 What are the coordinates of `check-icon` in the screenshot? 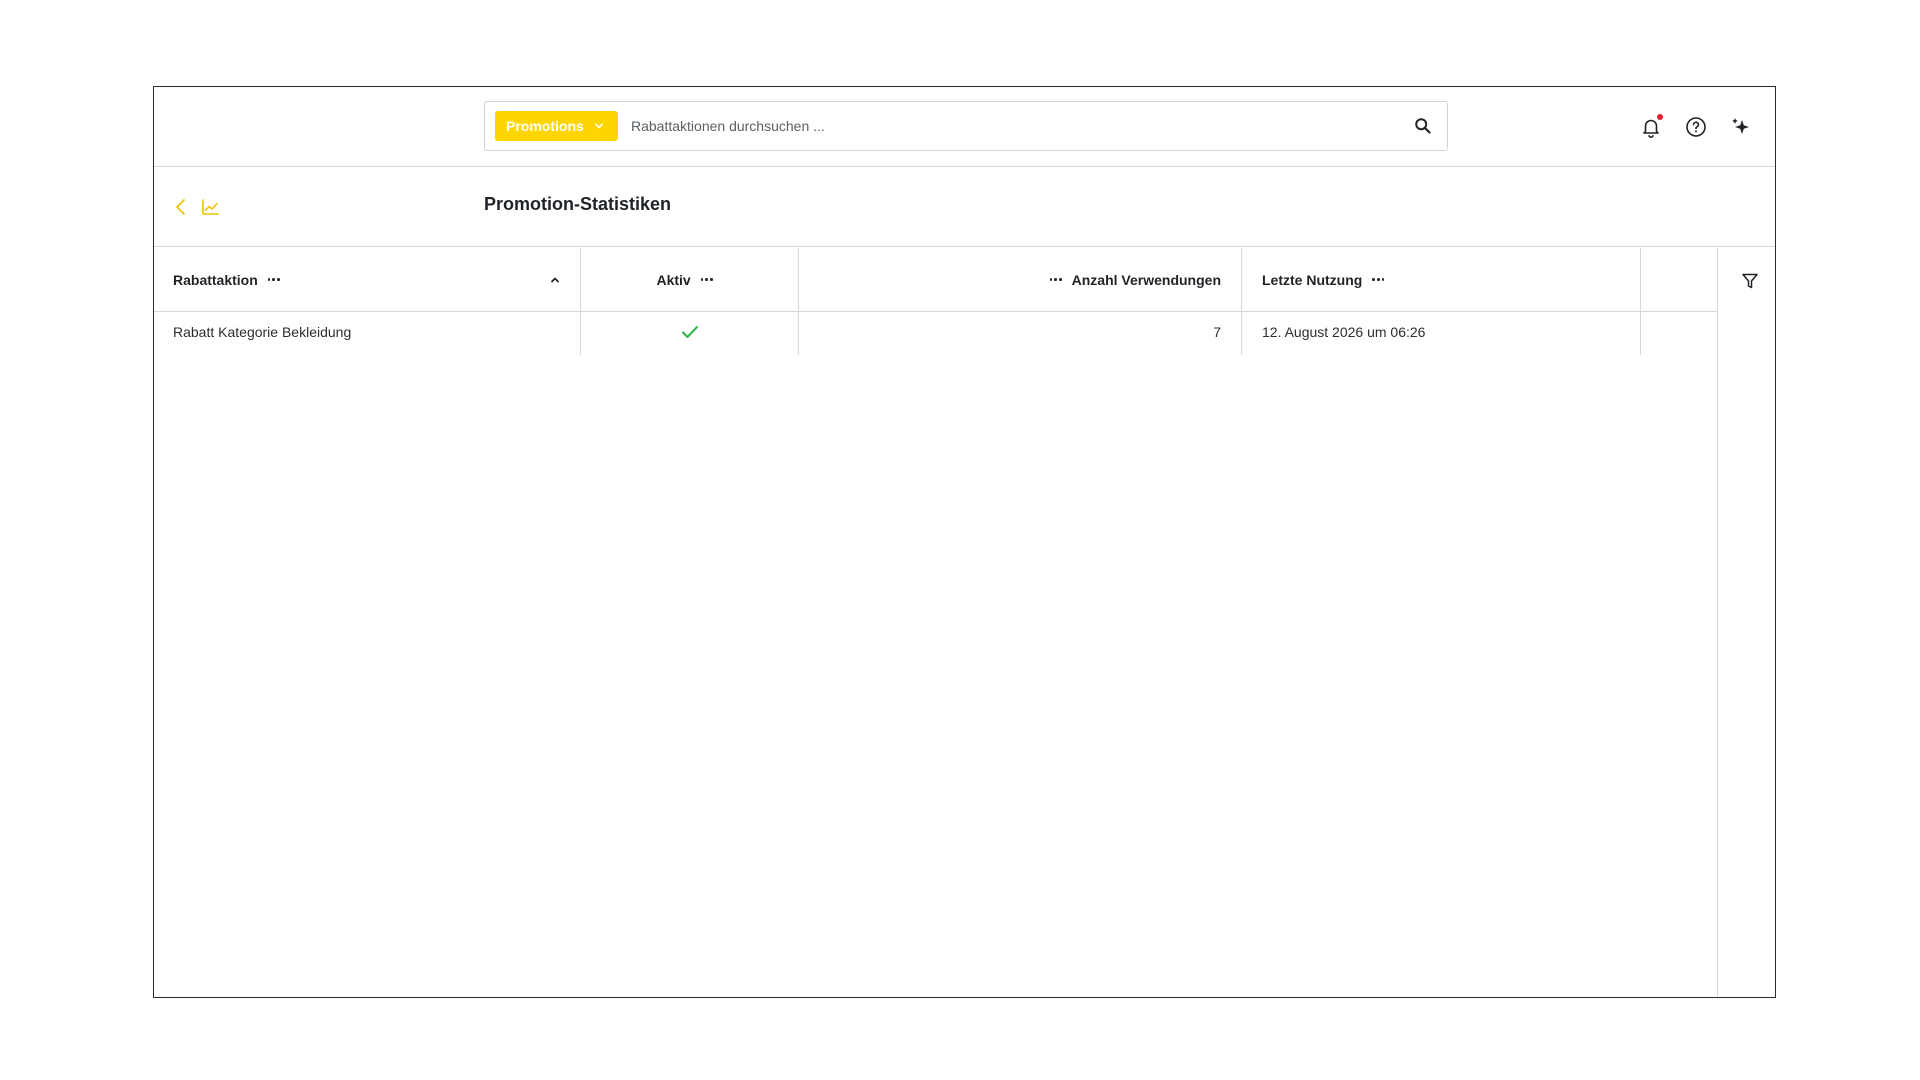 It's located at (689, 331).